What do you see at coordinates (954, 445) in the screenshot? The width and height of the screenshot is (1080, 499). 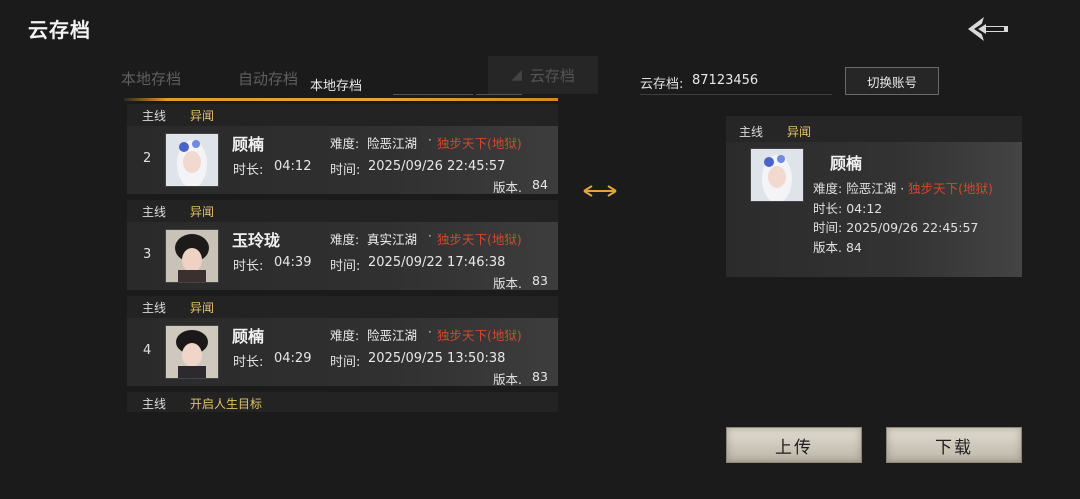 I see `download-button: 下载` at bounding box center [954, 445].